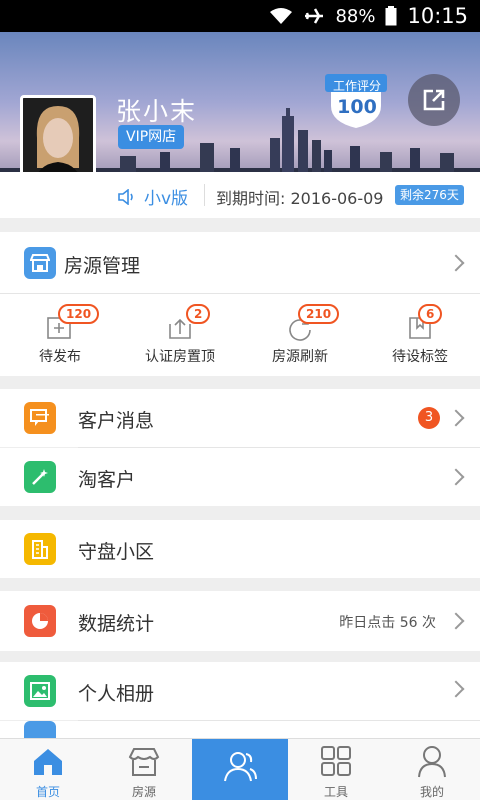 The width and height of the screenshot is (480, 800). I want to click on tab-customers, so click(240, 769).